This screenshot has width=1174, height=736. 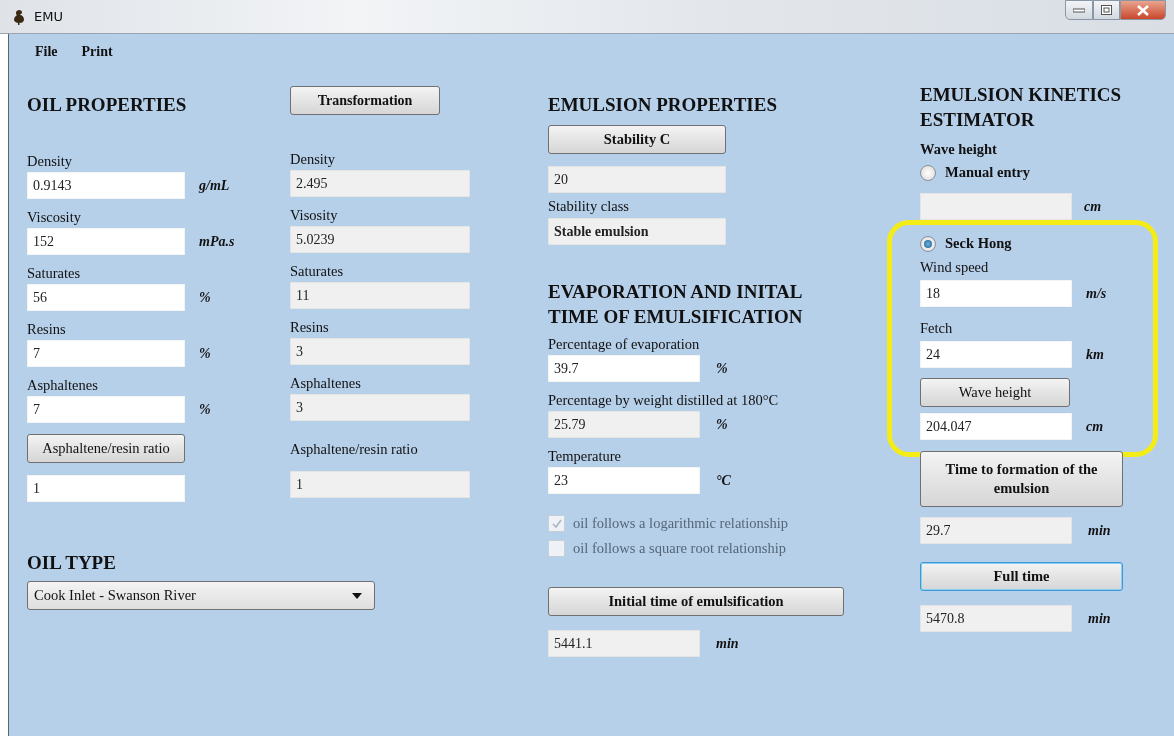 I want to click on section-heading: OIL TYPE, so click(x=72, y=563).